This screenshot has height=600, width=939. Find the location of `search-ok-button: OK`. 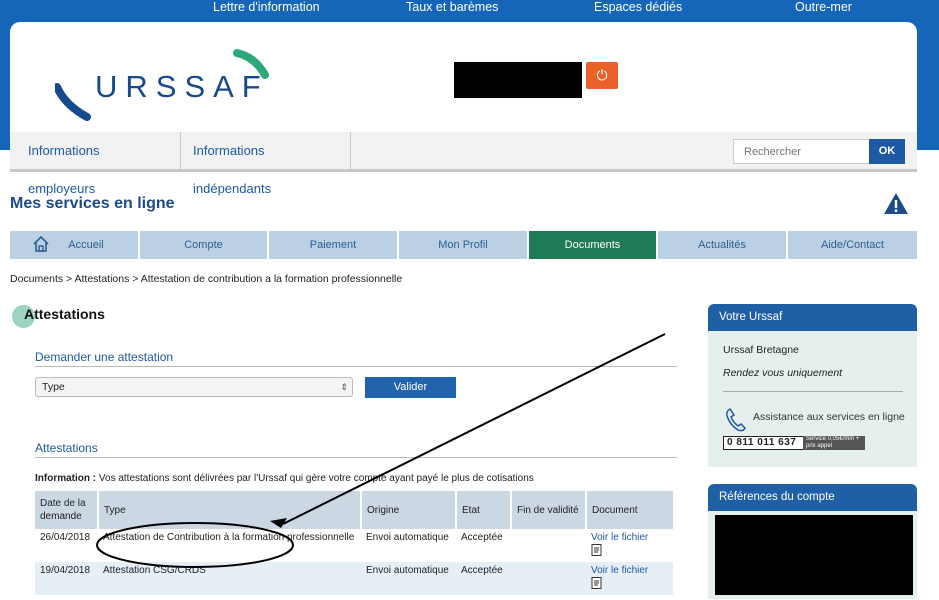

search-ok-button: OK is located at coordinates (887, 151).